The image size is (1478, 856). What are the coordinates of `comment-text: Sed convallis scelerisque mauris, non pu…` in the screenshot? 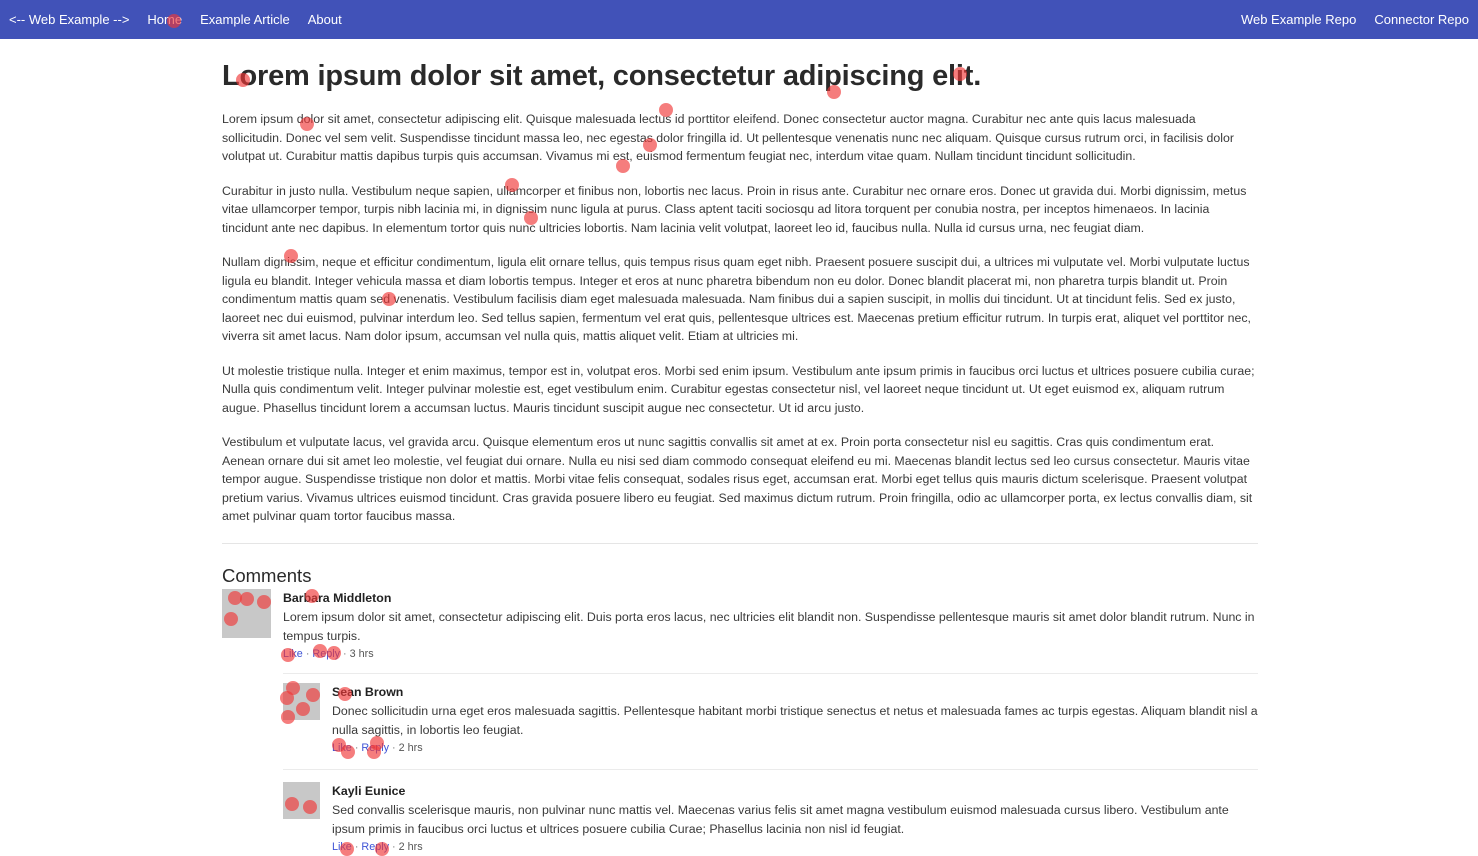 It's located at (780, 819).